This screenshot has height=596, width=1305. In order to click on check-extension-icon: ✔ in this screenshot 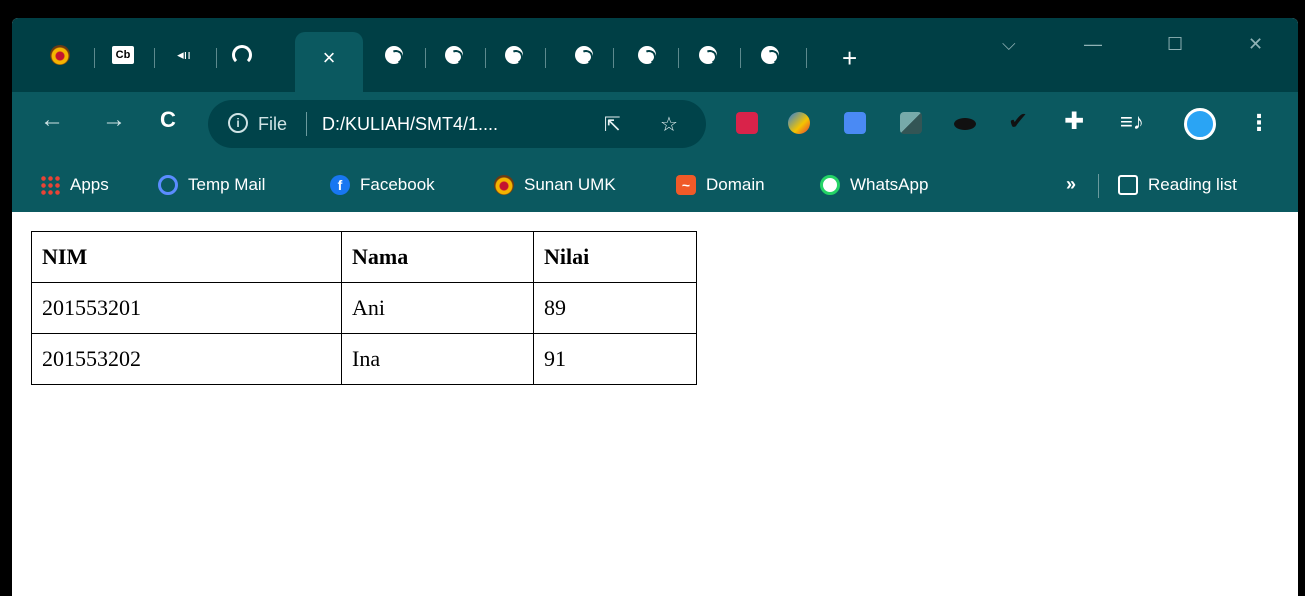, I will do `click(1018, 122)`.